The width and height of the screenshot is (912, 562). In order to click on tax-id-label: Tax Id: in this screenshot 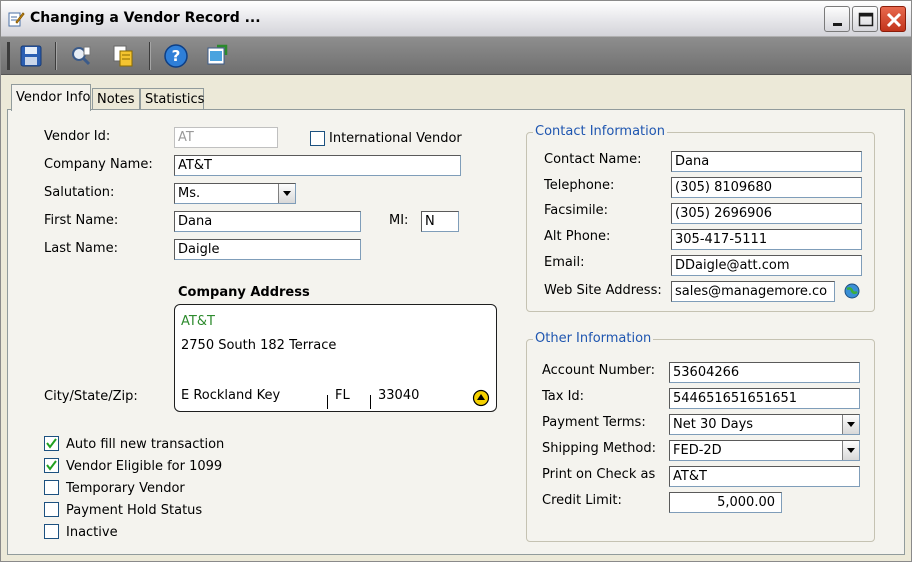, I will do `click(563, 396)`.